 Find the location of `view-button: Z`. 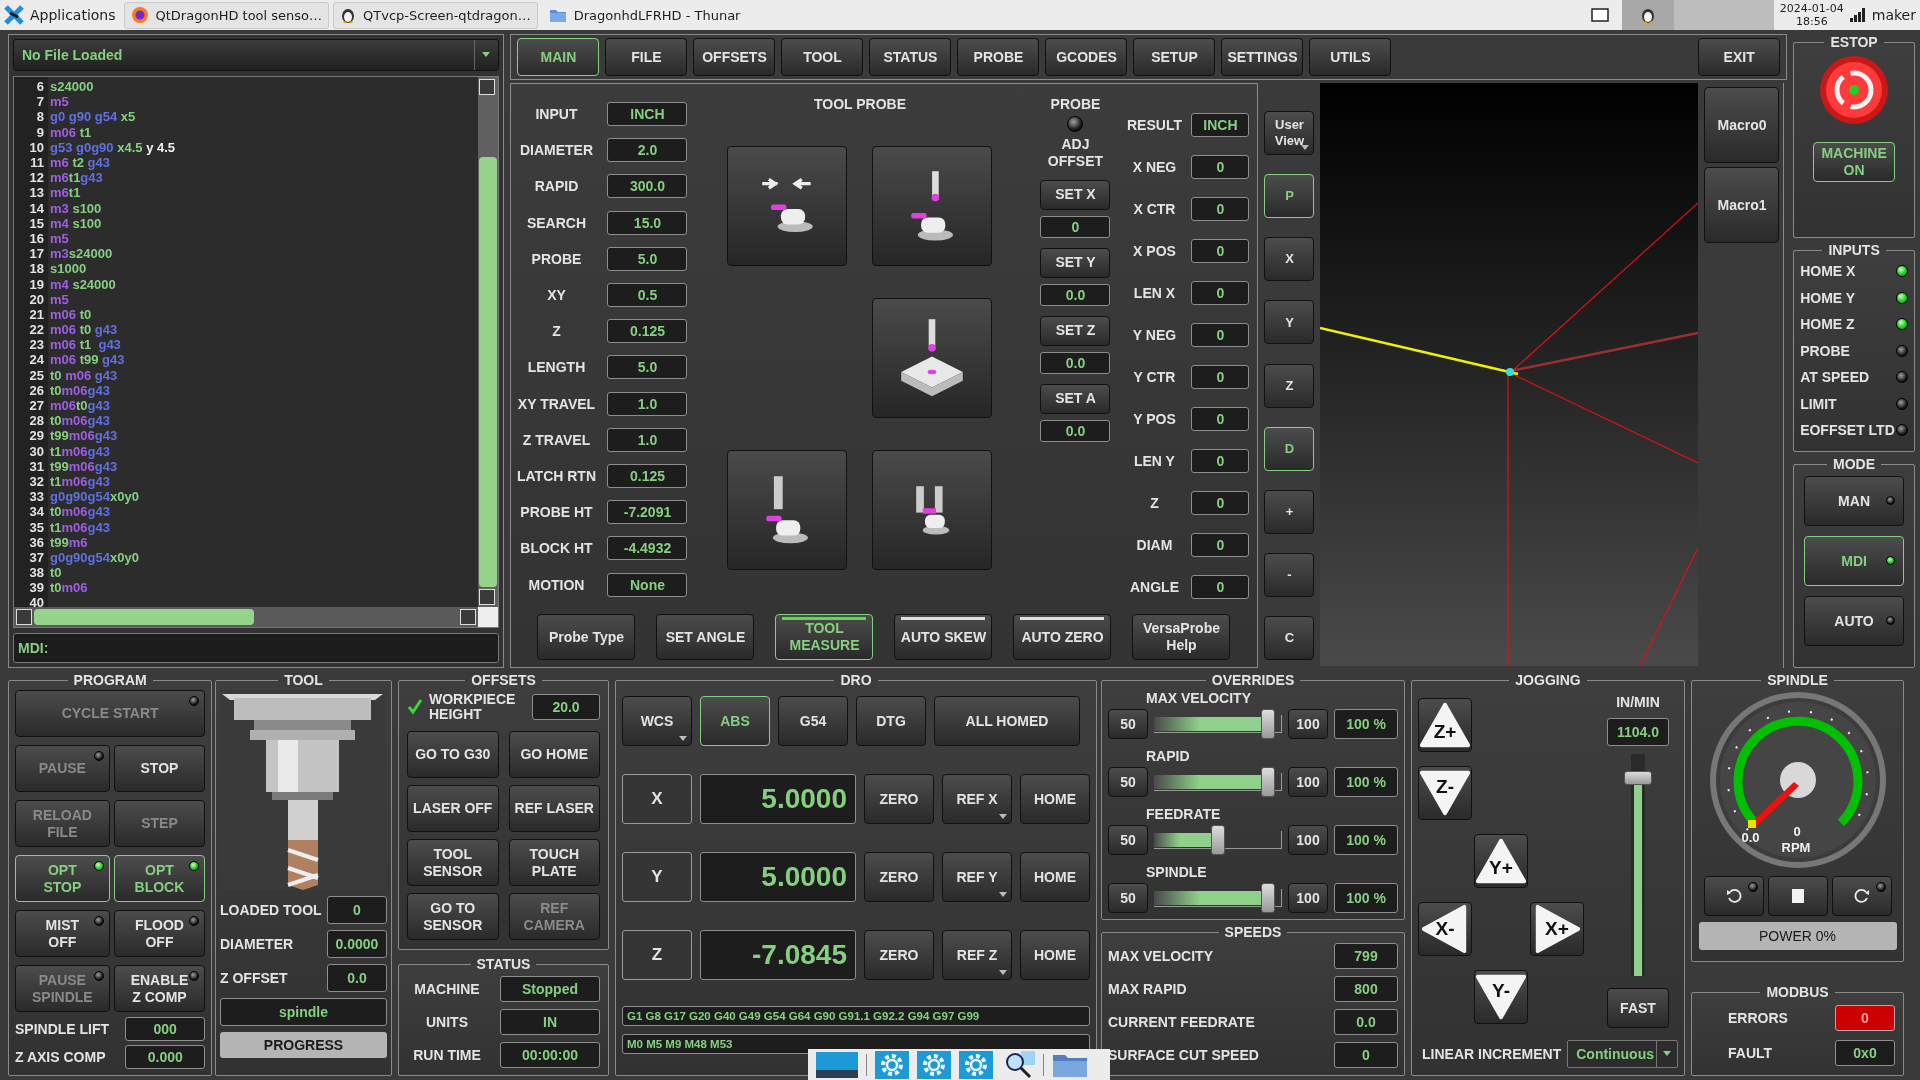

view-button: Z is located at coordinates (1289, 385).